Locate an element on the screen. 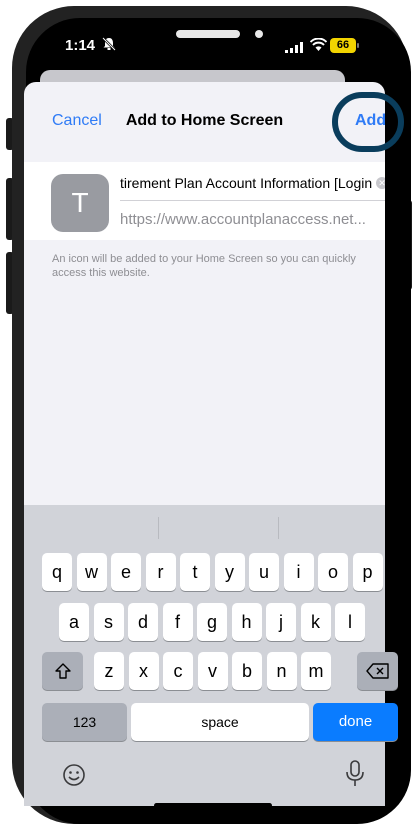 This screenshot has width=415, height=830. key-l: l is located at coordinates (350, 622).